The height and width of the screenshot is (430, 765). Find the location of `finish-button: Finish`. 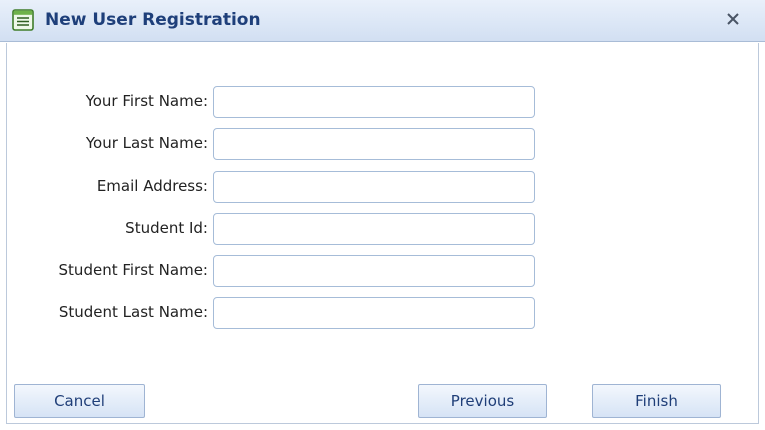

finish-button: Finish is located at coordinates (656, 401).